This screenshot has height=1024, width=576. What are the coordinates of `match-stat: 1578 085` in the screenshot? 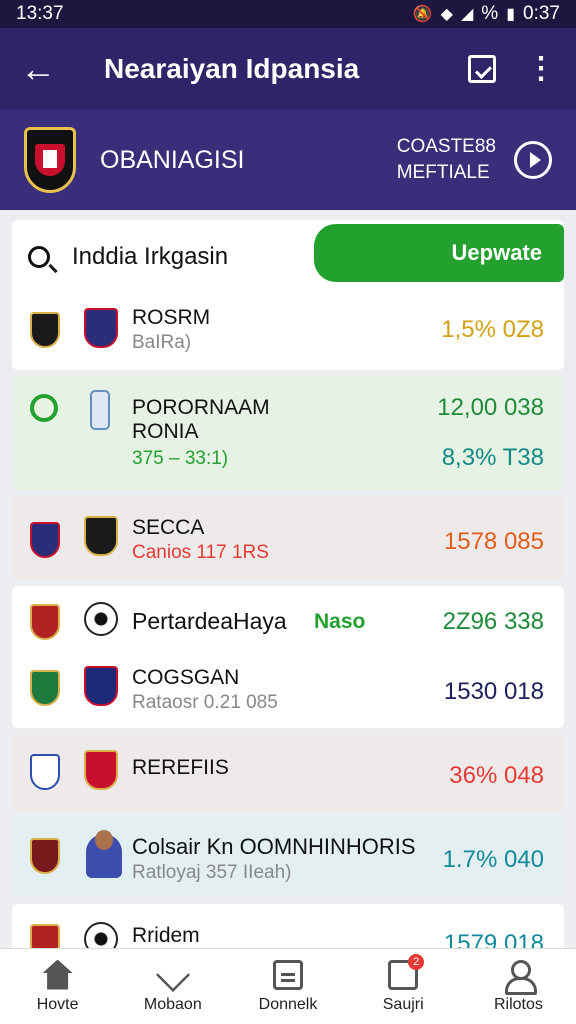 It's located at (493, 541).